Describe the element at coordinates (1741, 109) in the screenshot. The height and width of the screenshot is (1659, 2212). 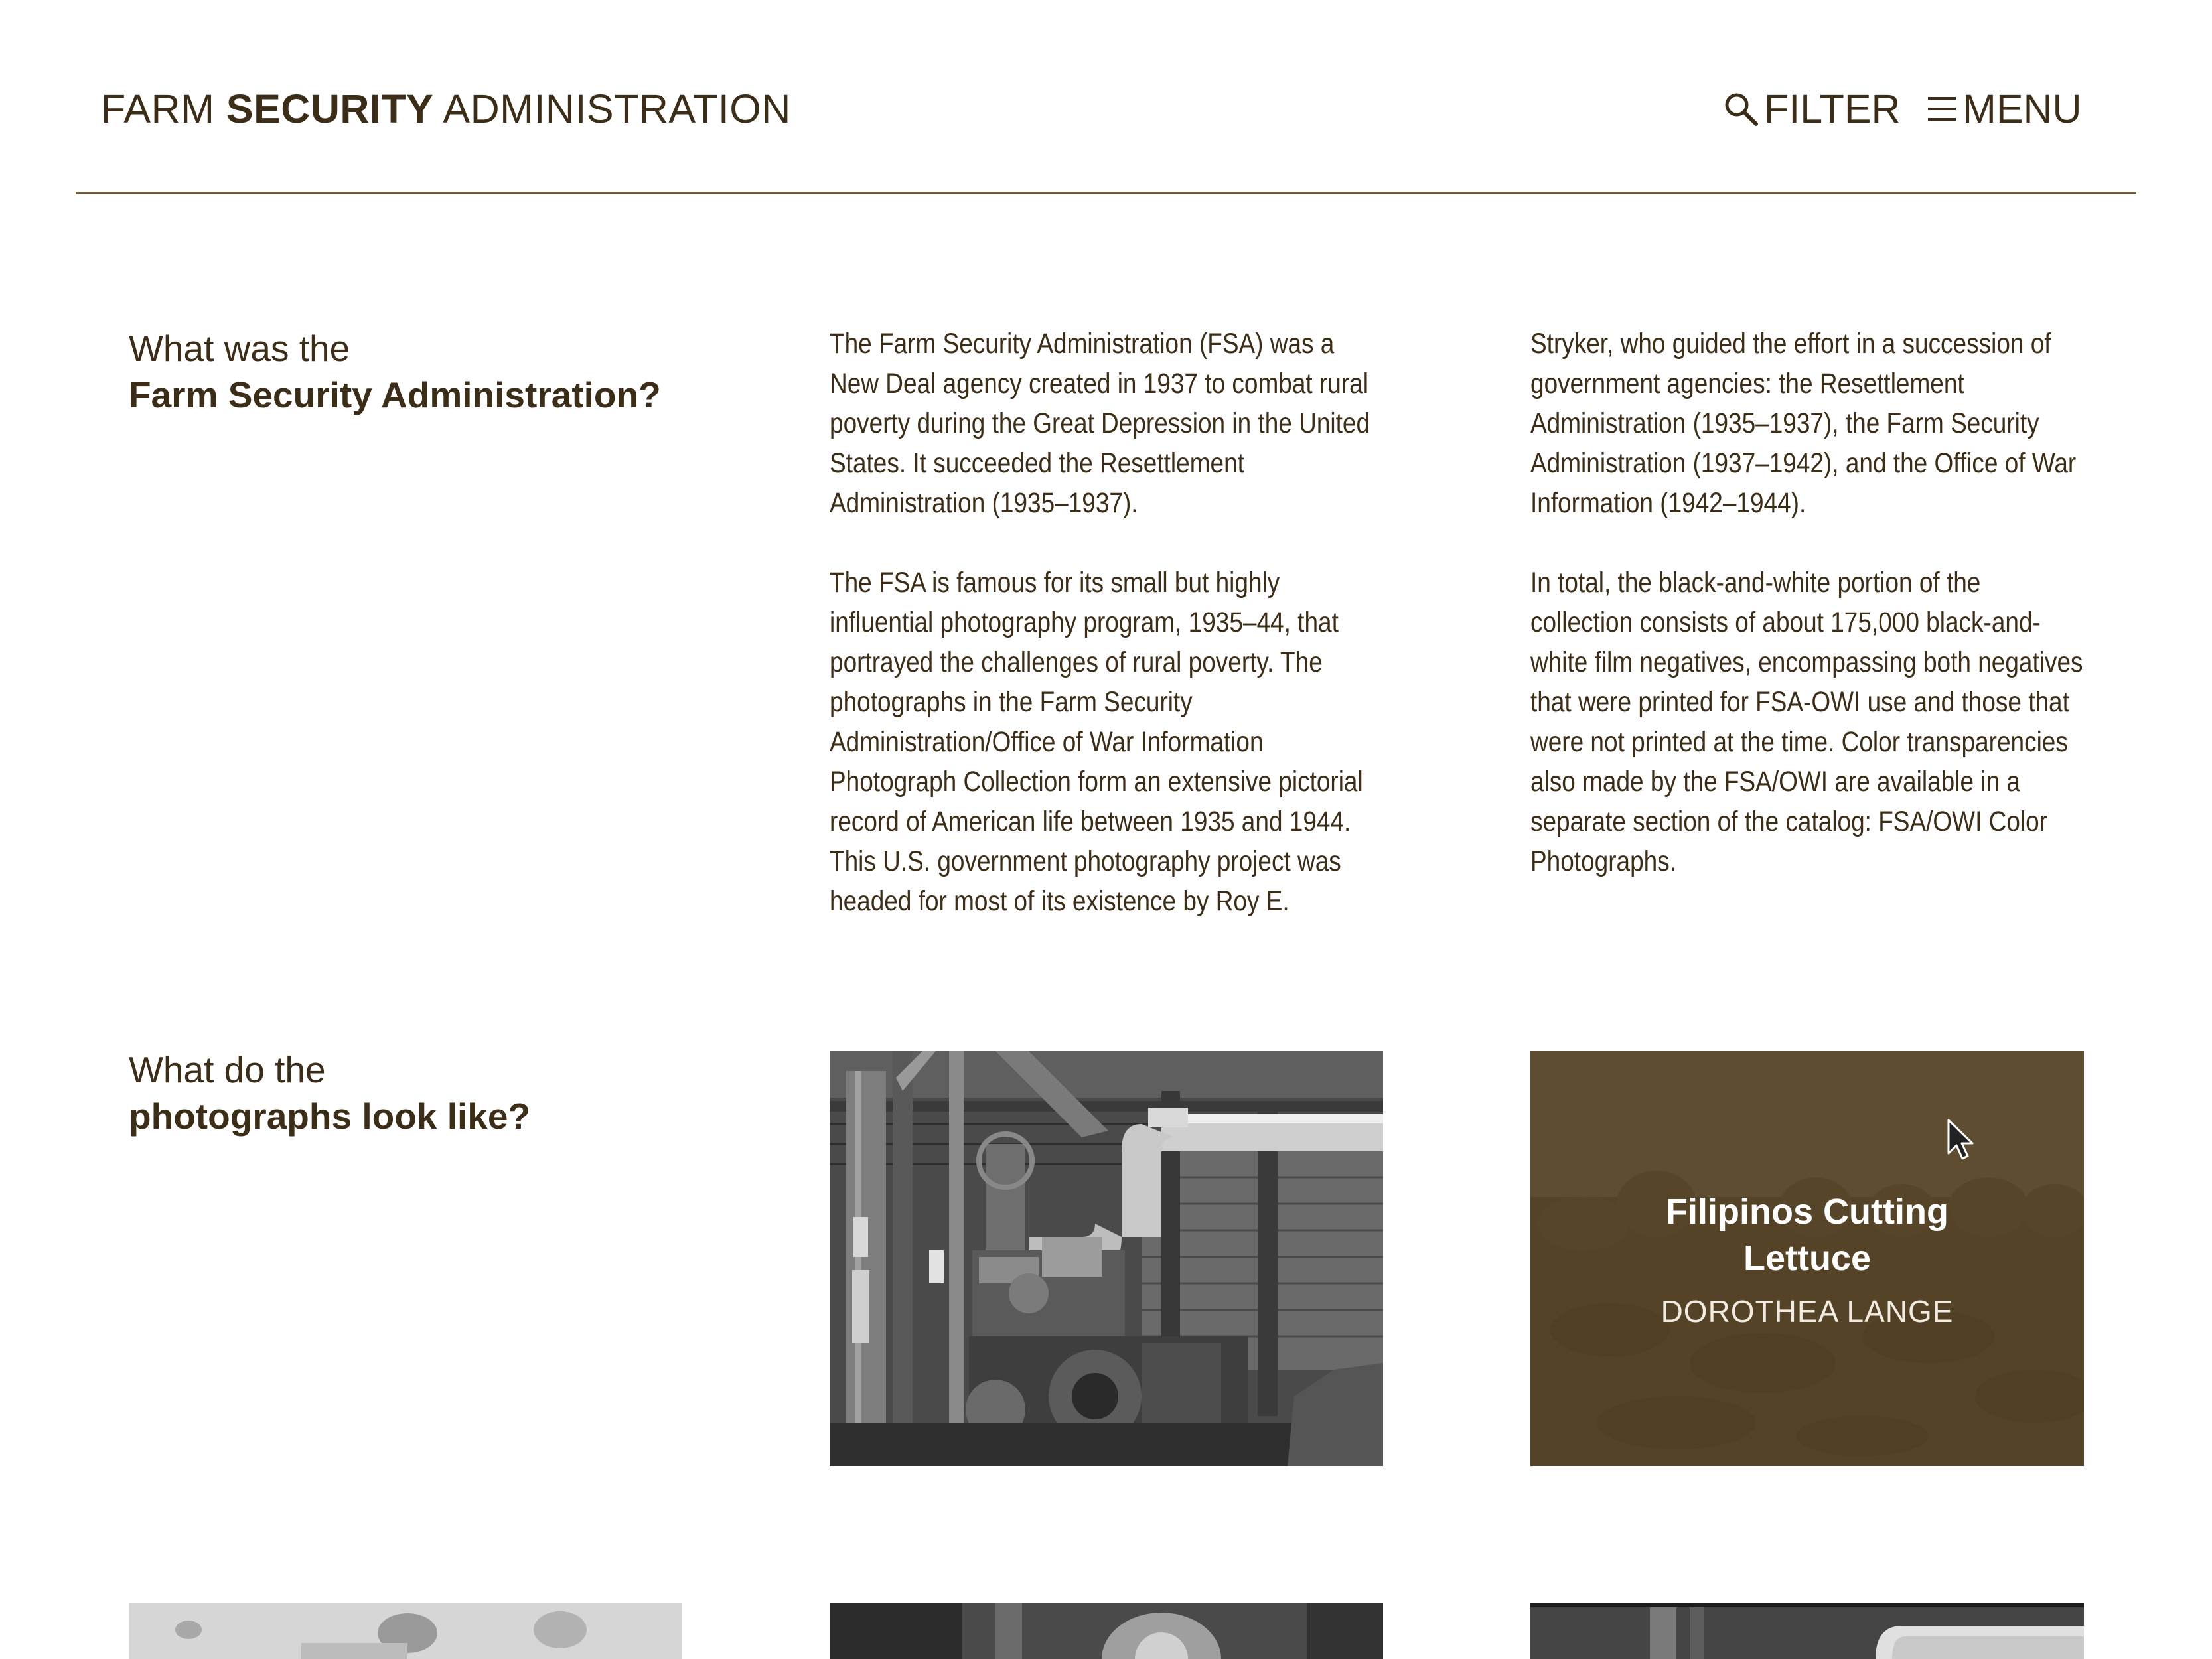
I see `search-icon` at that location.